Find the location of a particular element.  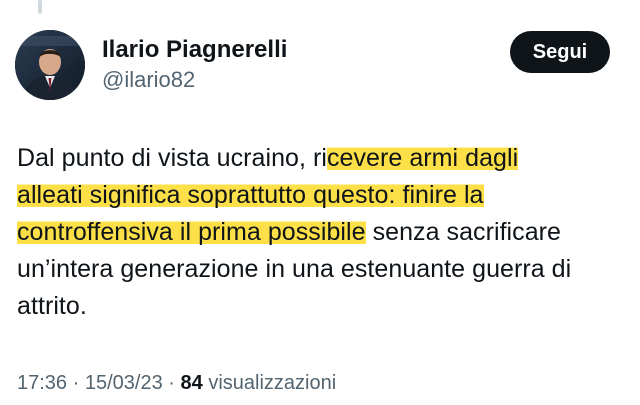

avatar-image is located at coordinates (50, 65).